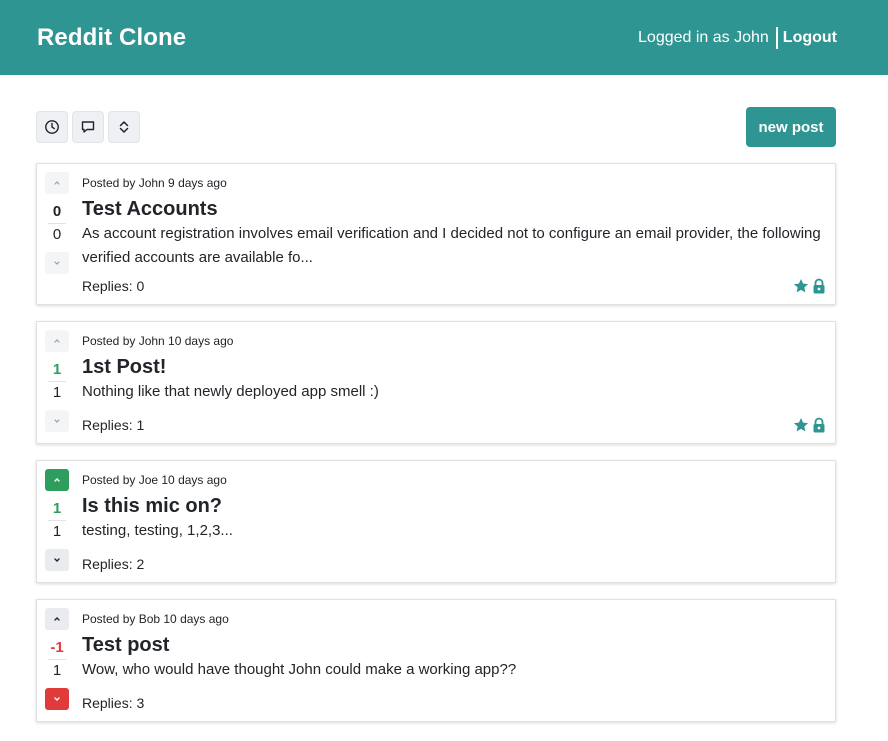 Image resolution: width=888 pixels, height=741 pixels. I want to click on sort-updown-icon, so click(124, 127).